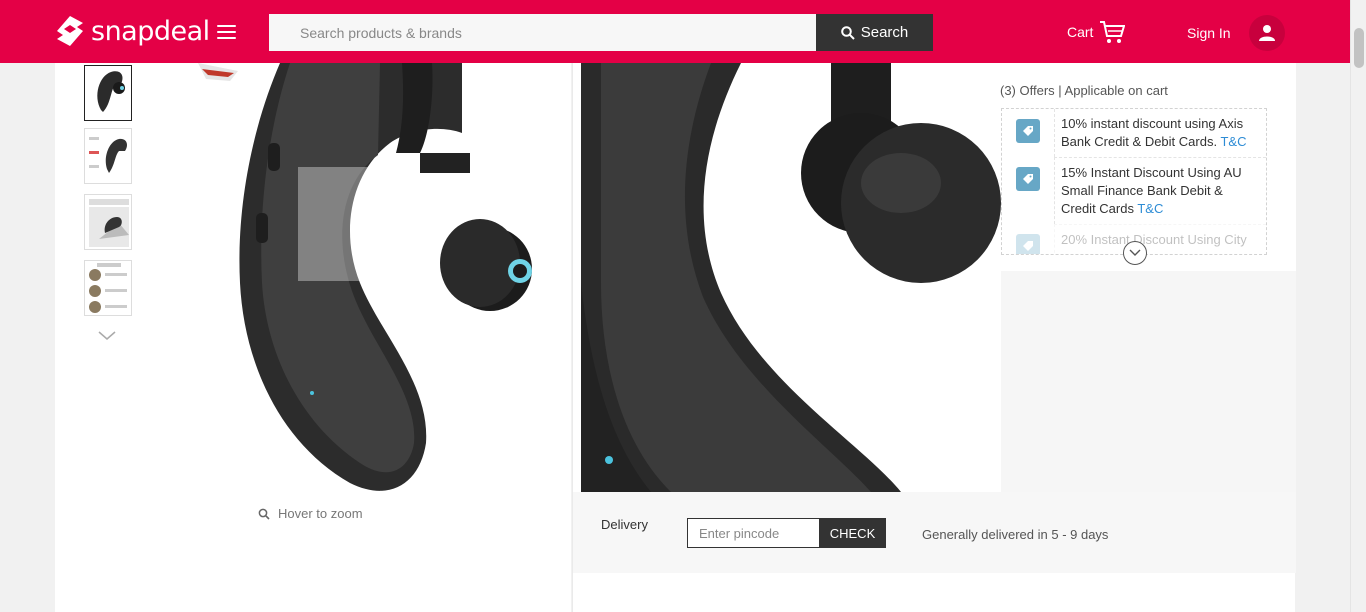  I want to click on user-avatar, so click(1267, 33).